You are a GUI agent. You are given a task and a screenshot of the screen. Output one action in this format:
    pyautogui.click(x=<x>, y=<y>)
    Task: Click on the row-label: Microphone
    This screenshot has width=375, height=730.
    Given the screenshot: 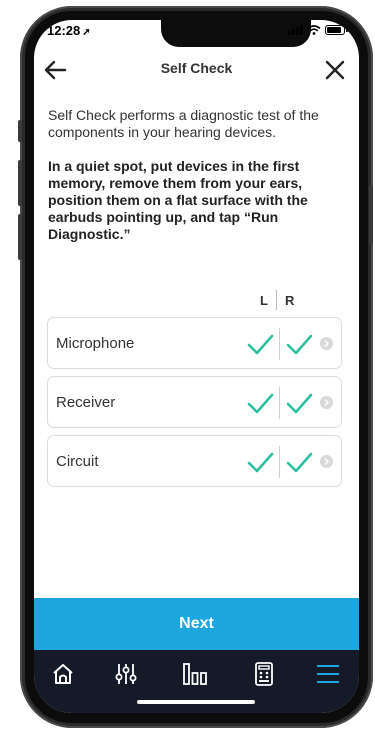 What is the action you would take?
    pyautogui.click(x=95, y=343)
    